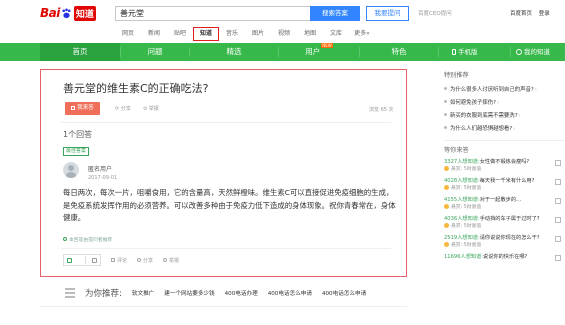 The image size is (565, 325). I want to click on nav-map: 地图, so click(310, 34).